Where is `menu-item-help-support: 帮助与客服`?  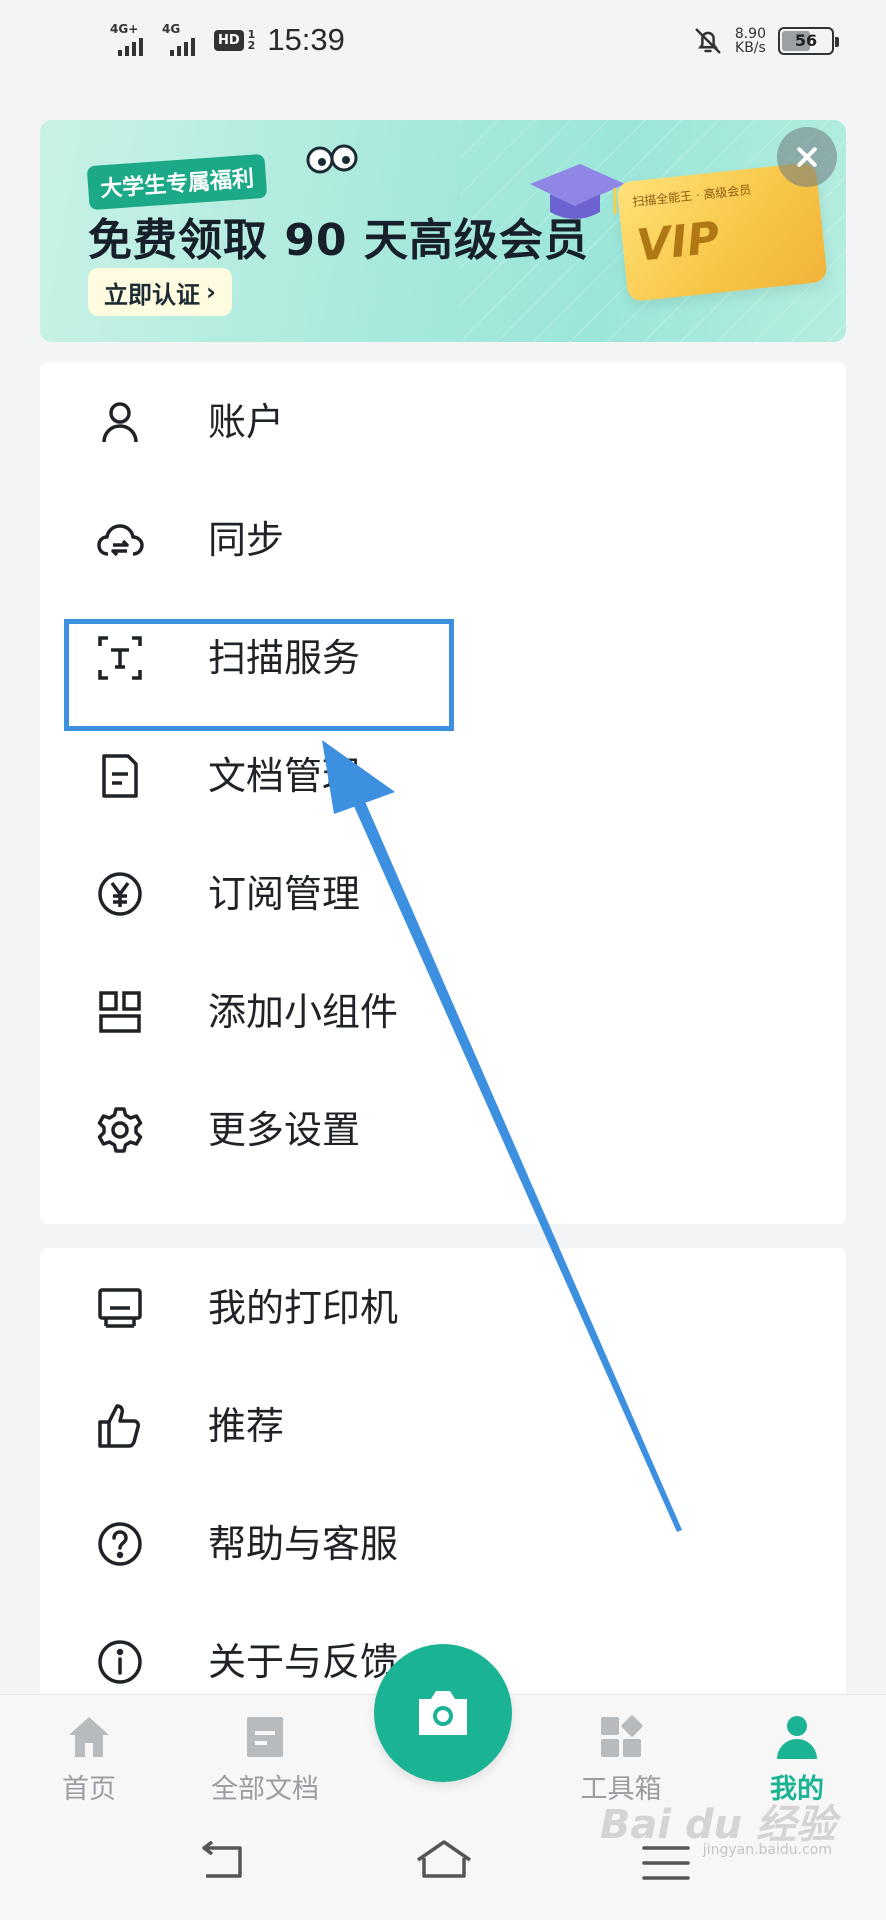
menu-item-help-support: 帮助与客服 is located at coordinates (443, 1543).